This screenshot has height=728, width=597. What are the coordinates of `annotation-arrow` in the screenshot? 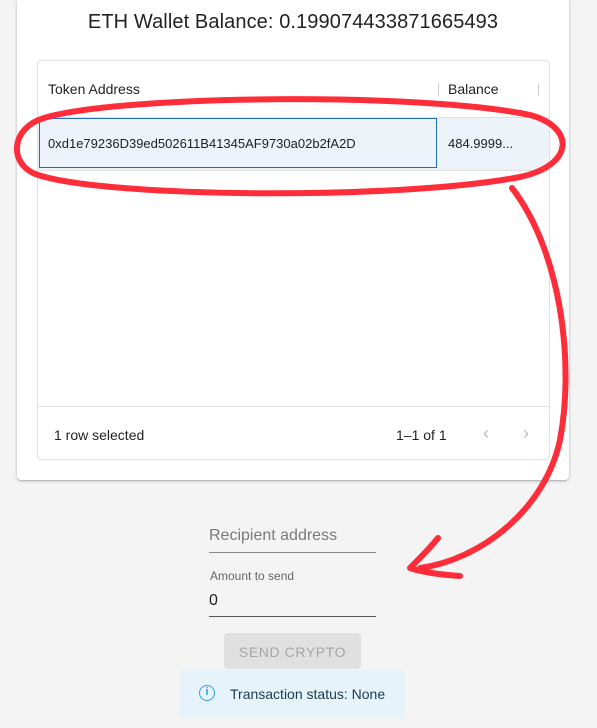 It's located at (493, 378).